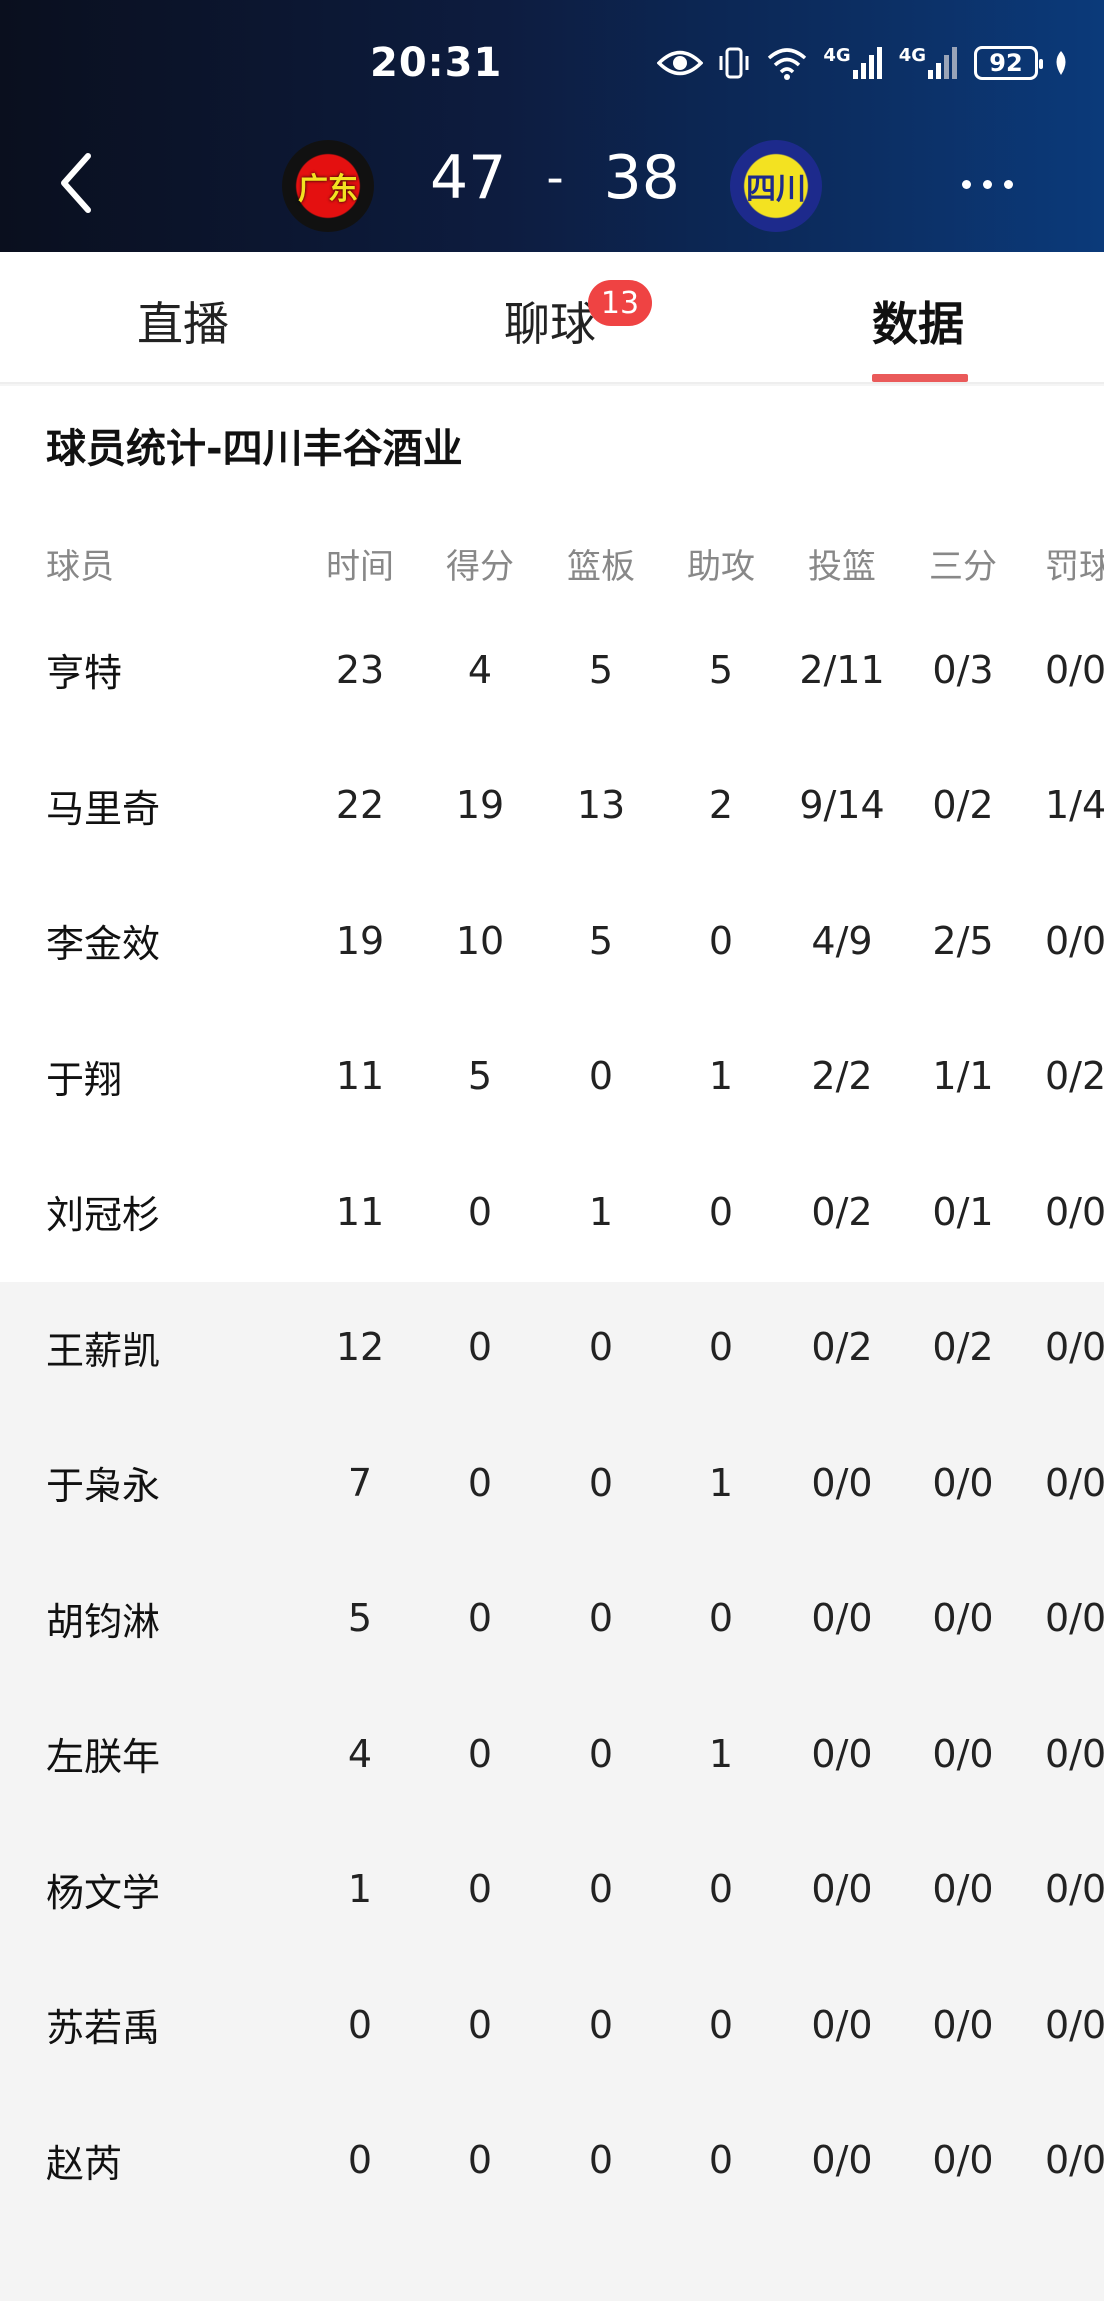  Describe the element at coordinates (1061, 63) in the screenshot. I see `leaf-icon` at that location.